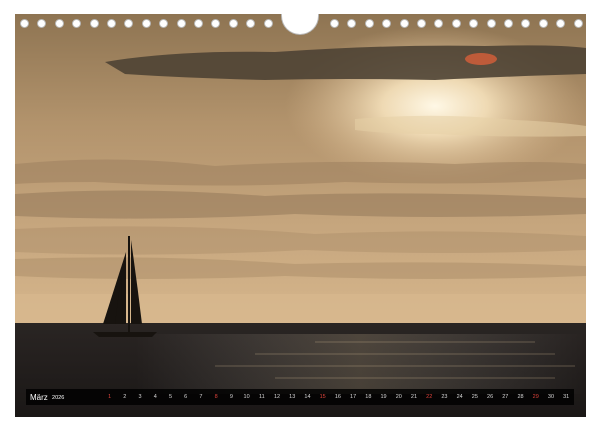  What do you see at coordinates (414, 397) in the screenshot?
I see `calendar-day: 21` at bounding box center [414, 397].